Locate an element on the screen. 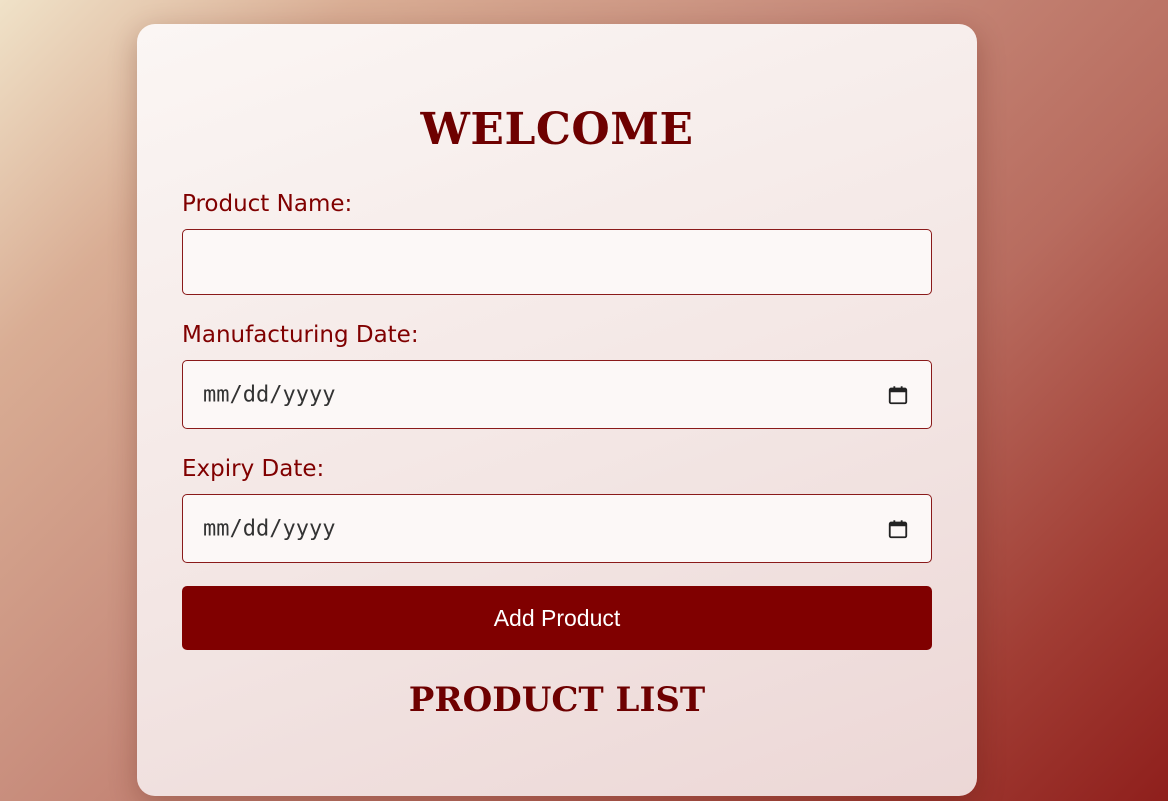  manufacturing-date-input: mm/dd/yyyy is located at coordinates (557, 394).